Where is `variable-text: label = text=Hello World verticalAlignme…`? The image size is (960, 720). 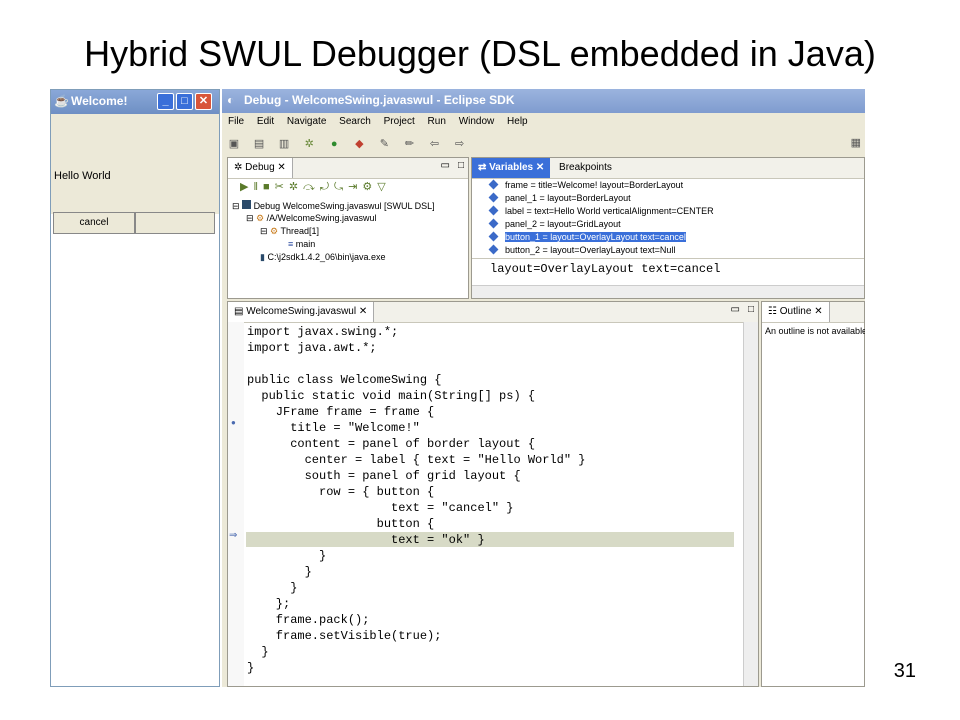
variable-text: label = text=Hello World verticalAlignme… is located at coordinates (609, 211).